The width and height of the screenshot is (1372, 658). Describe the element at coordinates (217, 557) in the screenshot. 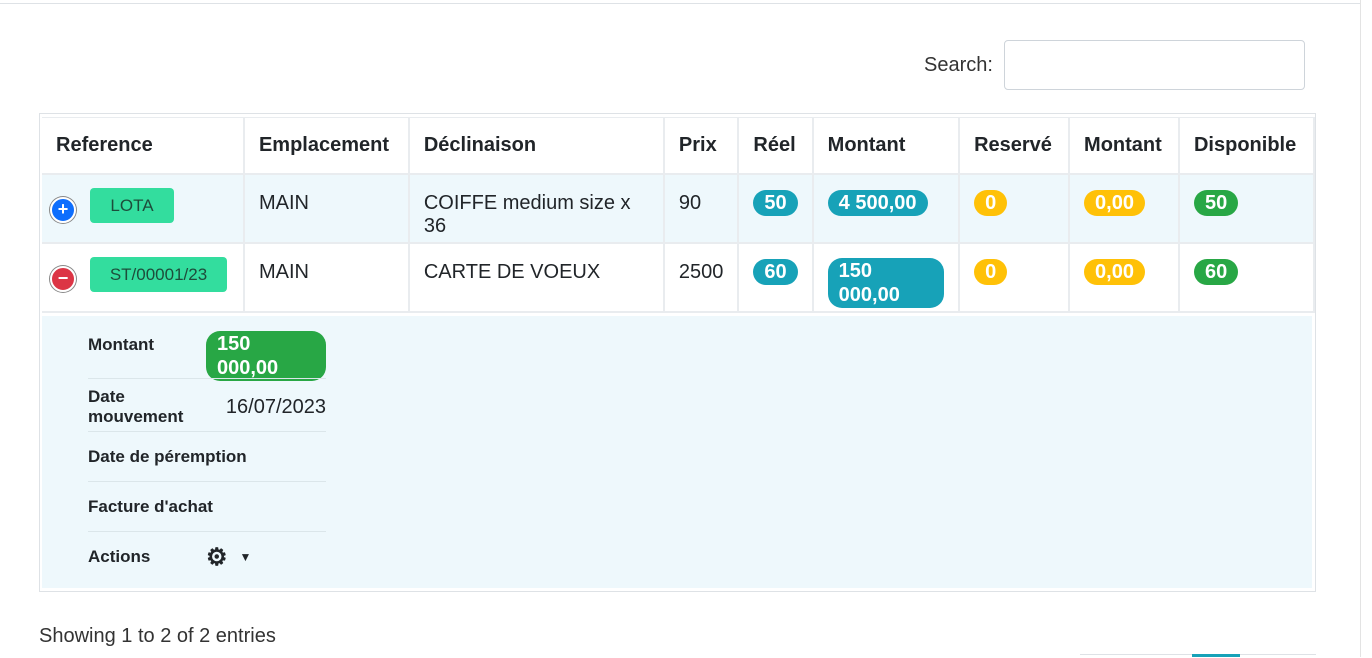

I see `gear-icon: ⚙` at that location.